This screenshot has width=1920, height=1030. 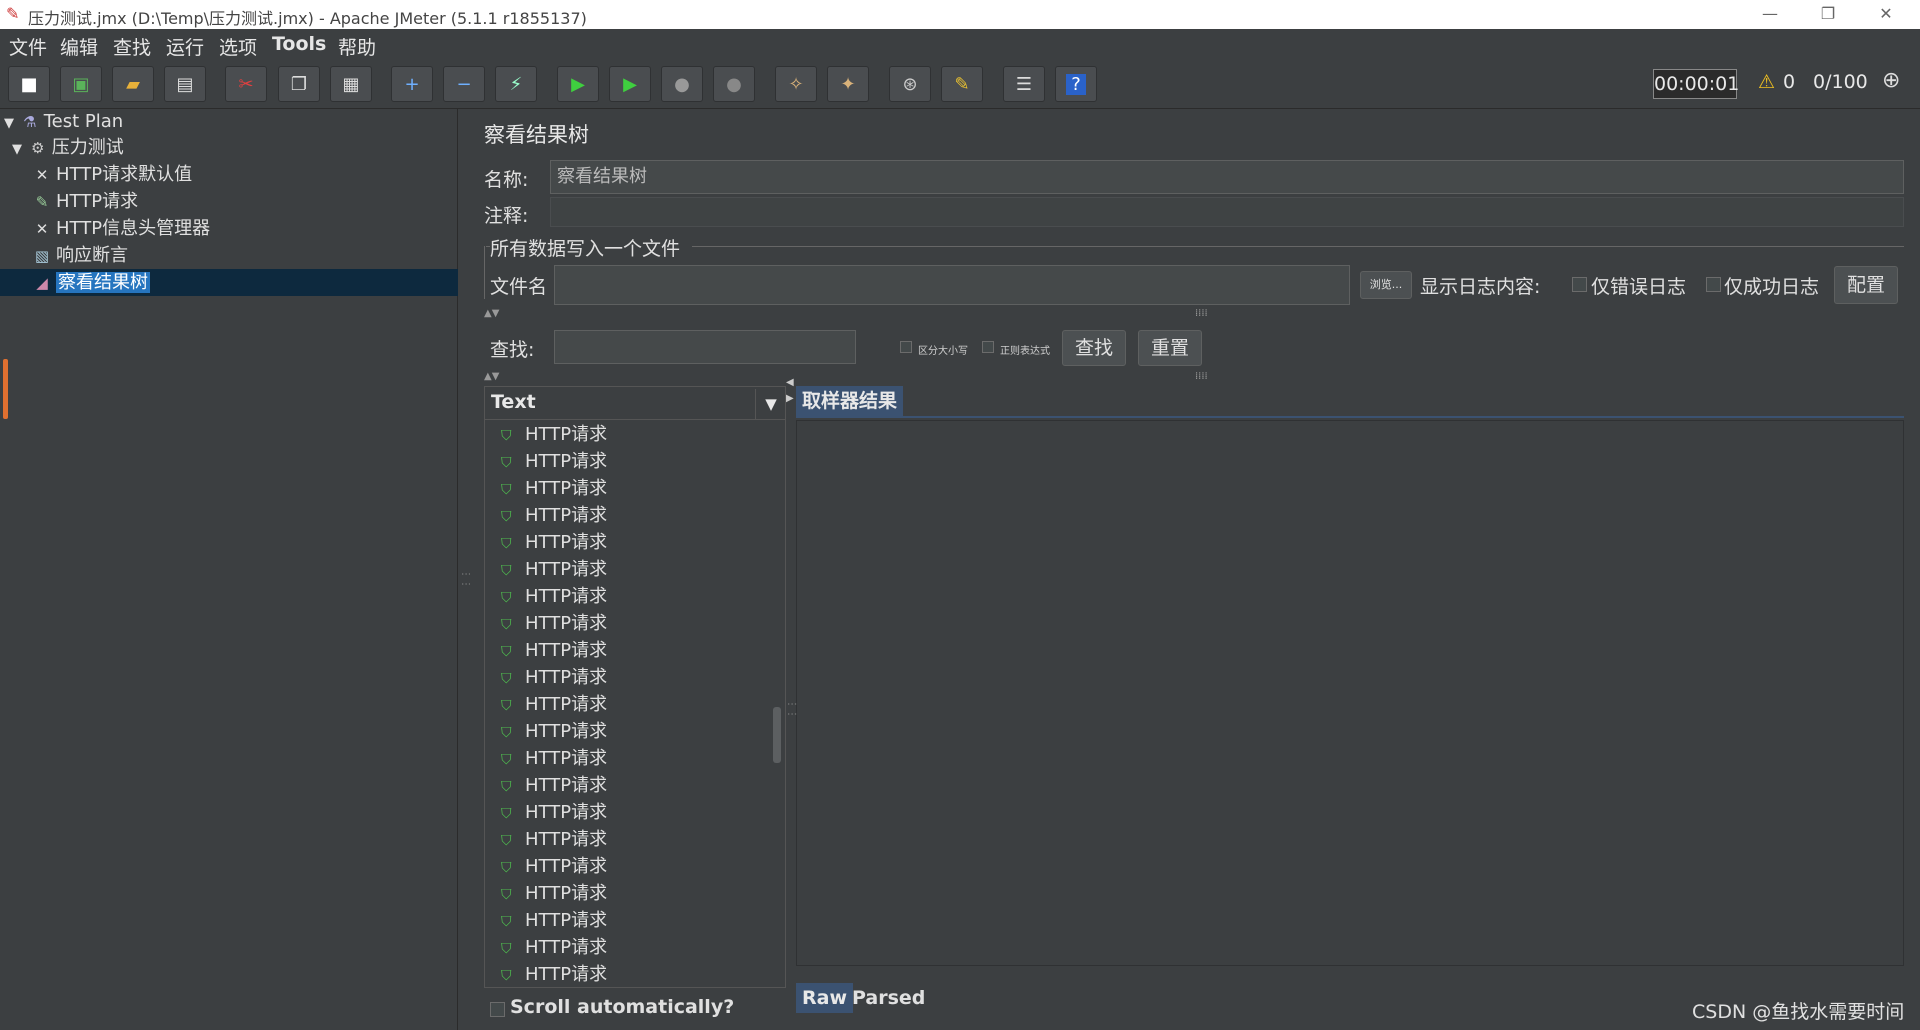 What do you see at coordinates (63, 122) in the screenshot?
I see `tree-item-test-plan: ▼ ⚗ Test Plan` at bounding box center [63, 122].